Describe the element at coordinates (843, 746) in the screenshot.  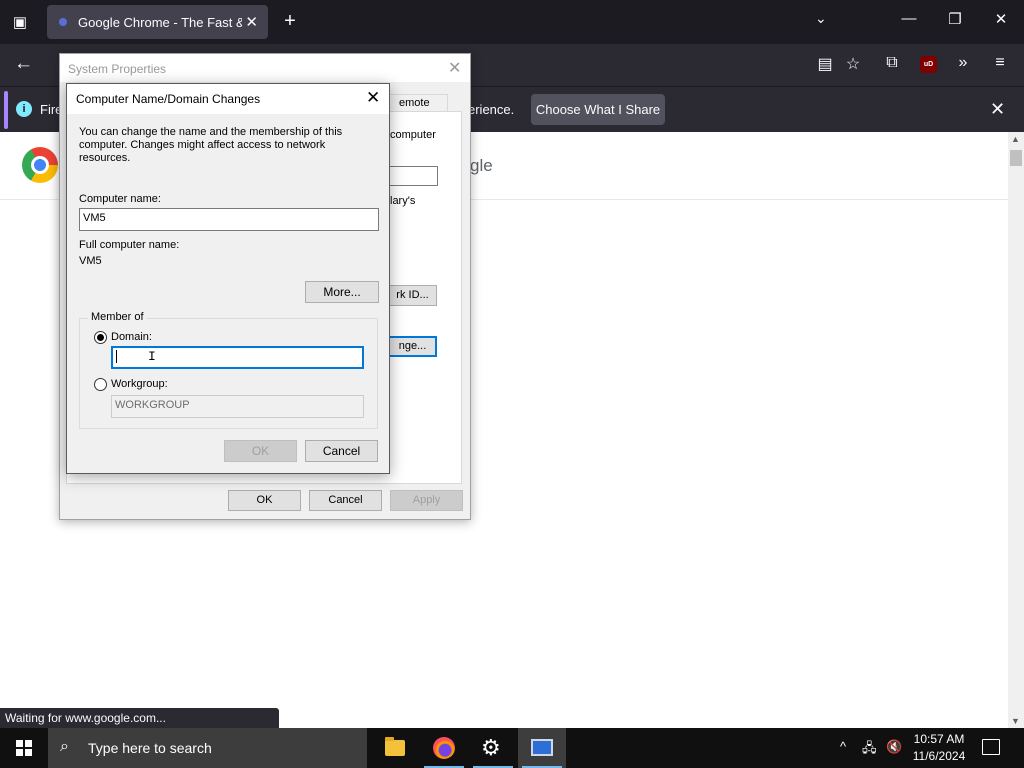
I see `tray-chevron-icon: ^` at that location.